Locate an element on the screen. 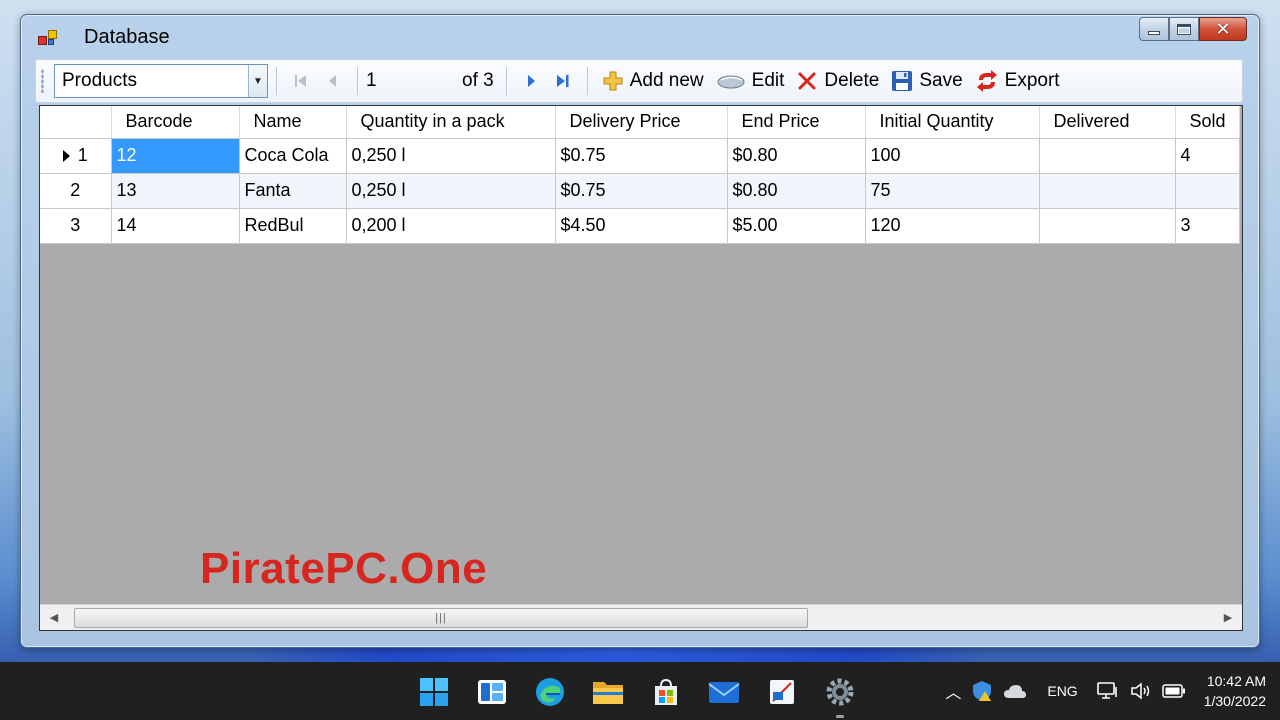 The height and width of the screenshot is (720, 1280). table-cell: 13 is located at coordinates (175, 191).